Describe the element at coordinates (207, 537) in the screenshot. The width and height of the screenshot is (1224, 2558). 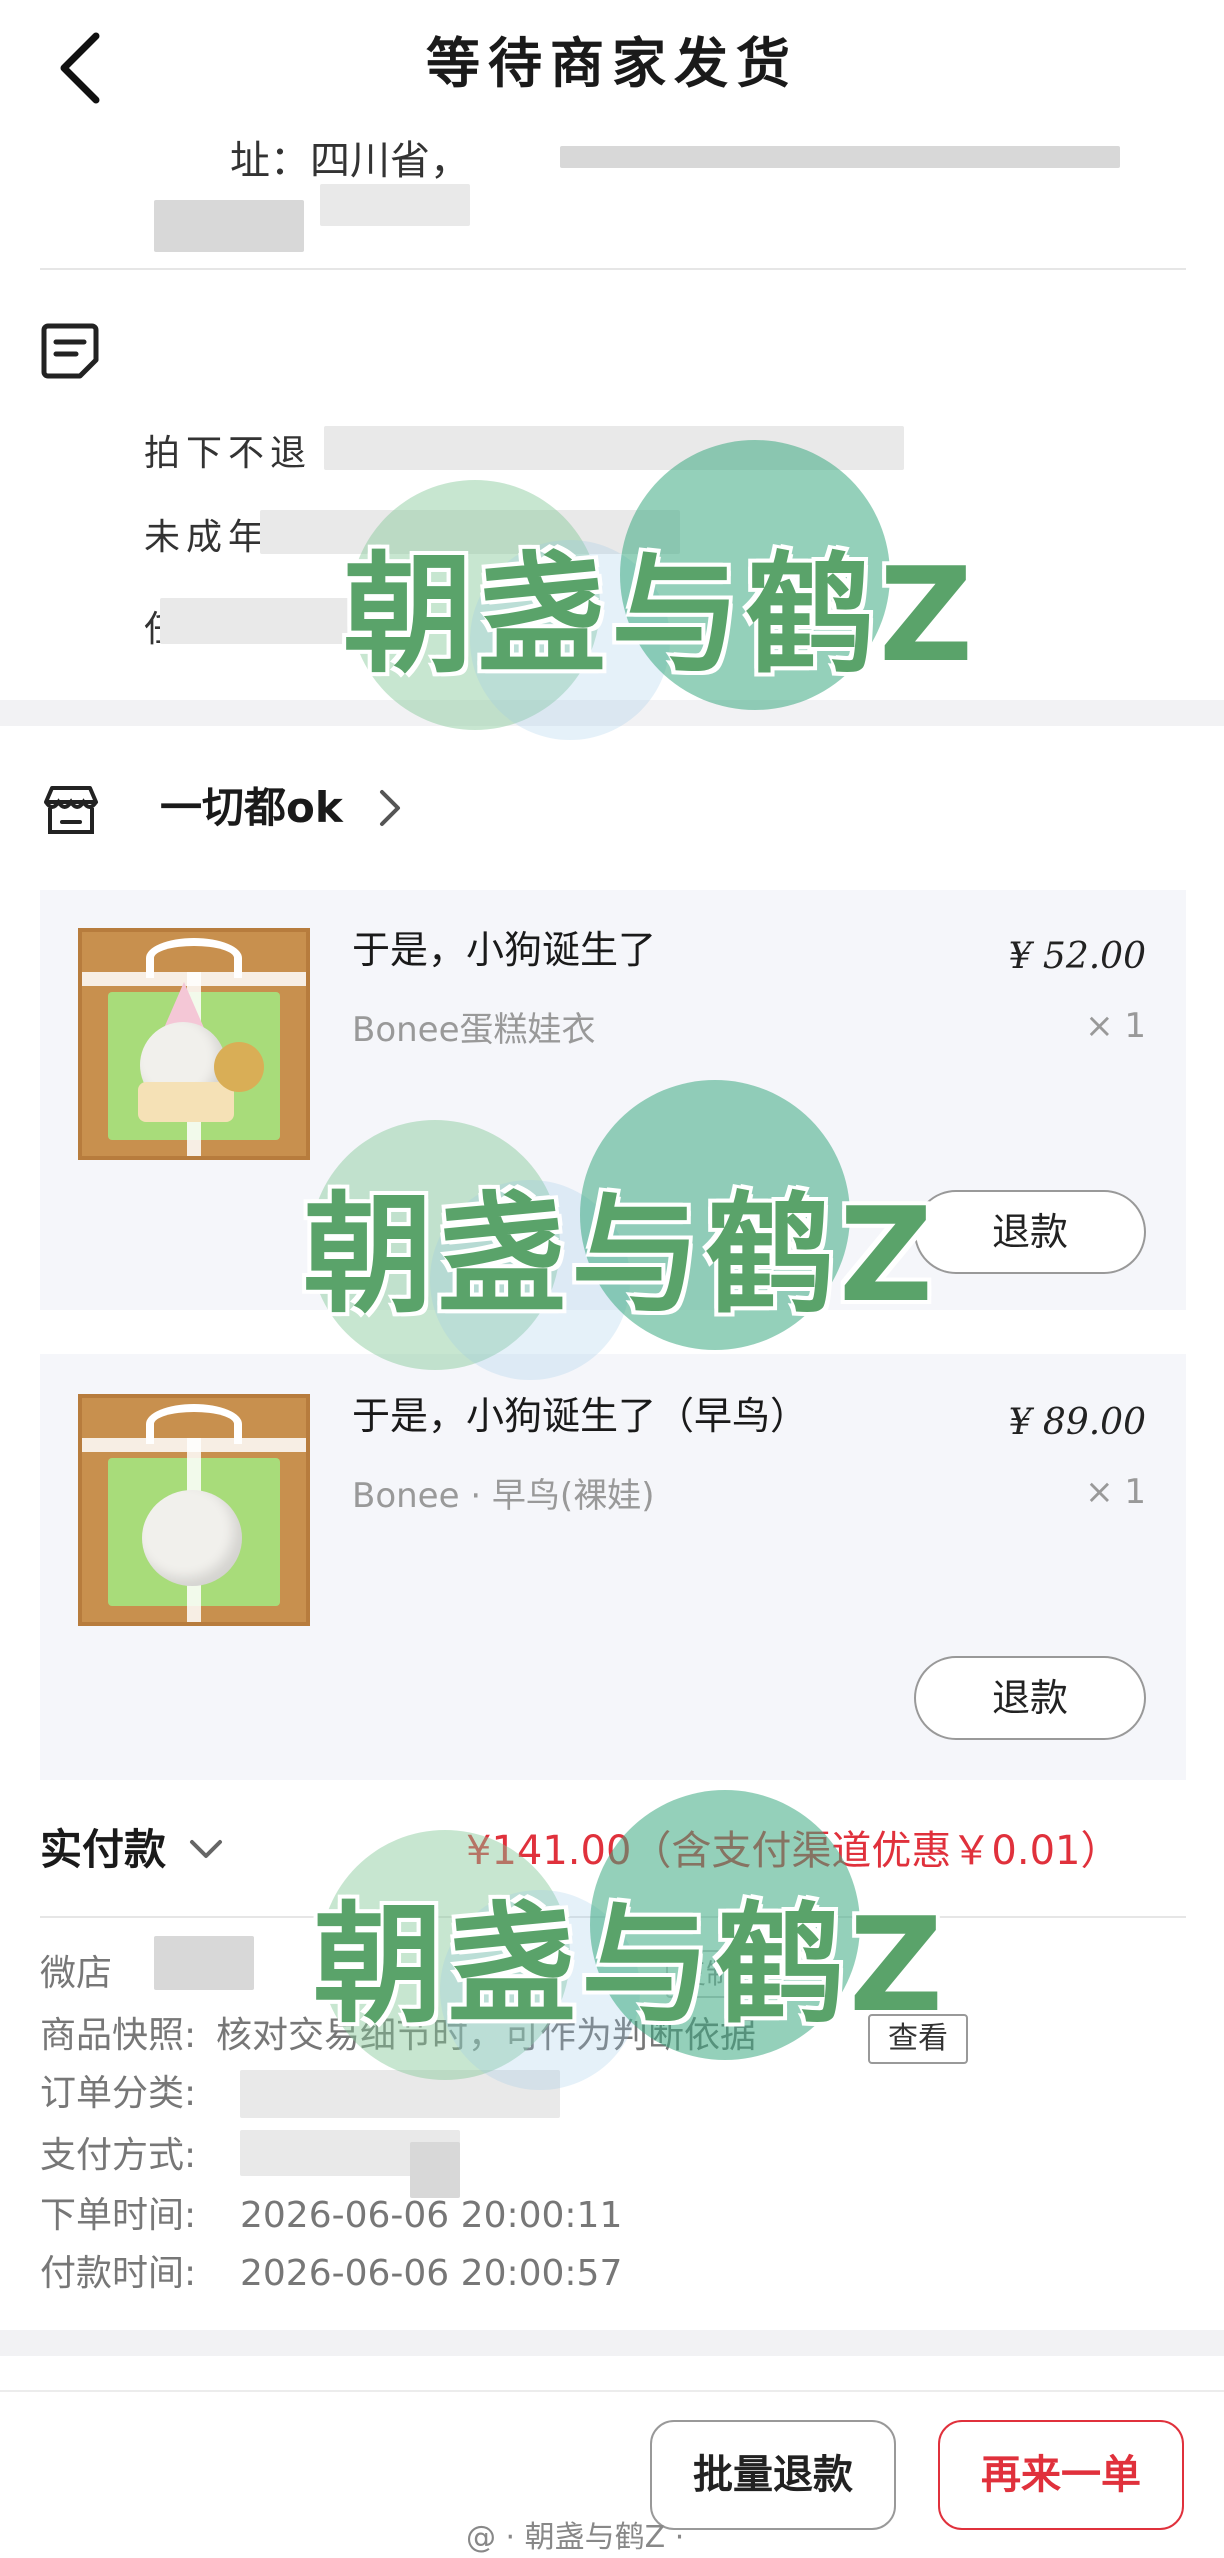
I see `note-line-2: 未成年` at that location.